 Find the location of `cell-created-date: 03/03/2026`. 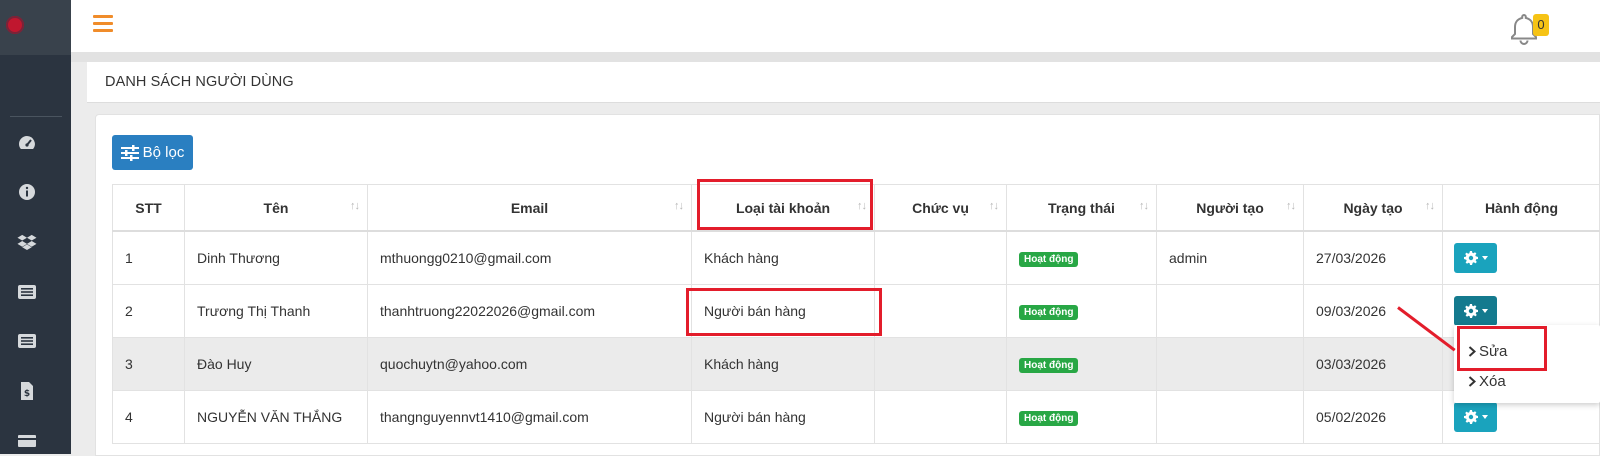

cell-created-date: 03/03/2026 is located at coordinates (1373, 364).